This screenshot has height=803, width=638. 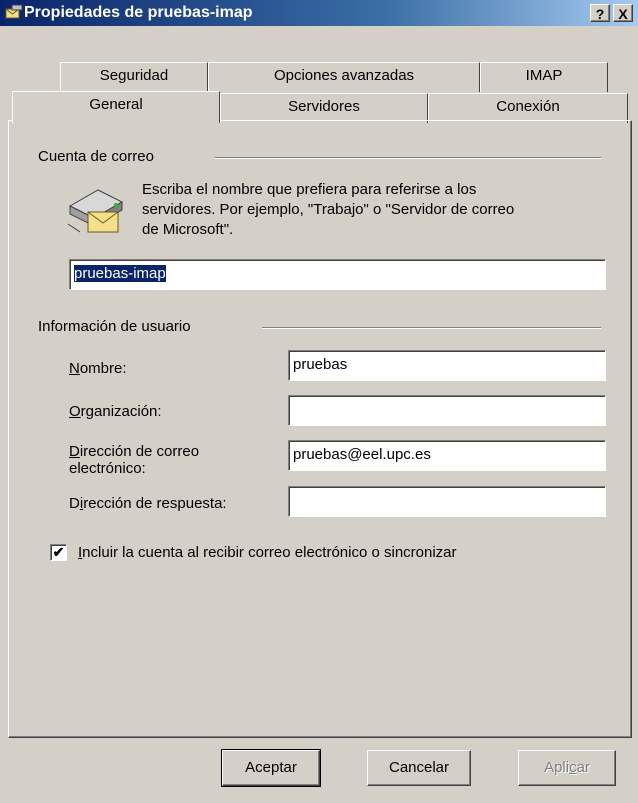 What do you see at coordinates (58, 552) in the screenshot?
I see `include-account-checkbox: ✔` at bounding box center [58, 552].